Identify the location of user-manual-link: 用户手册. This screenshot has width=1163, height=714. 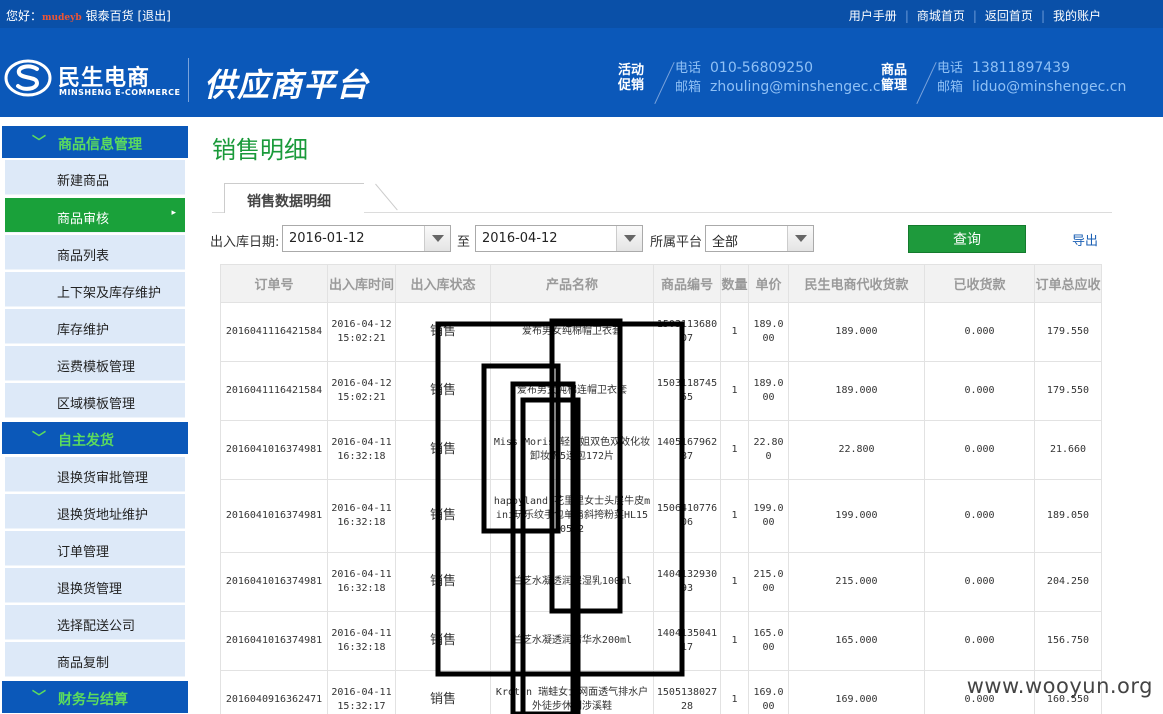
(873, 16).